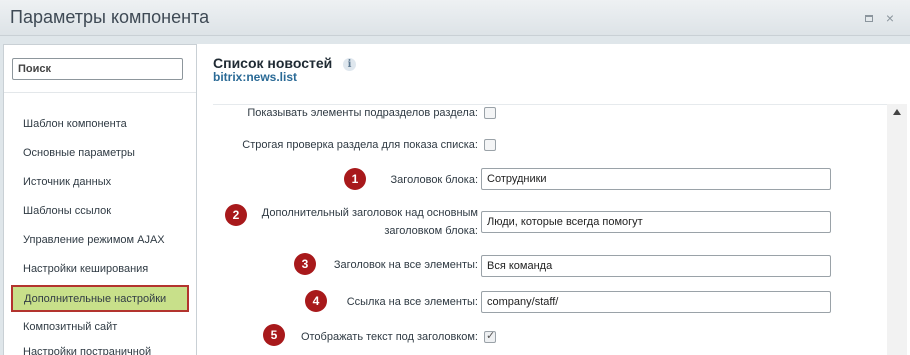  What do you see at coordinates (490, 145) in the screenshot?
I see `strict-section-check-checkbox` at bounding box center [490, 145].